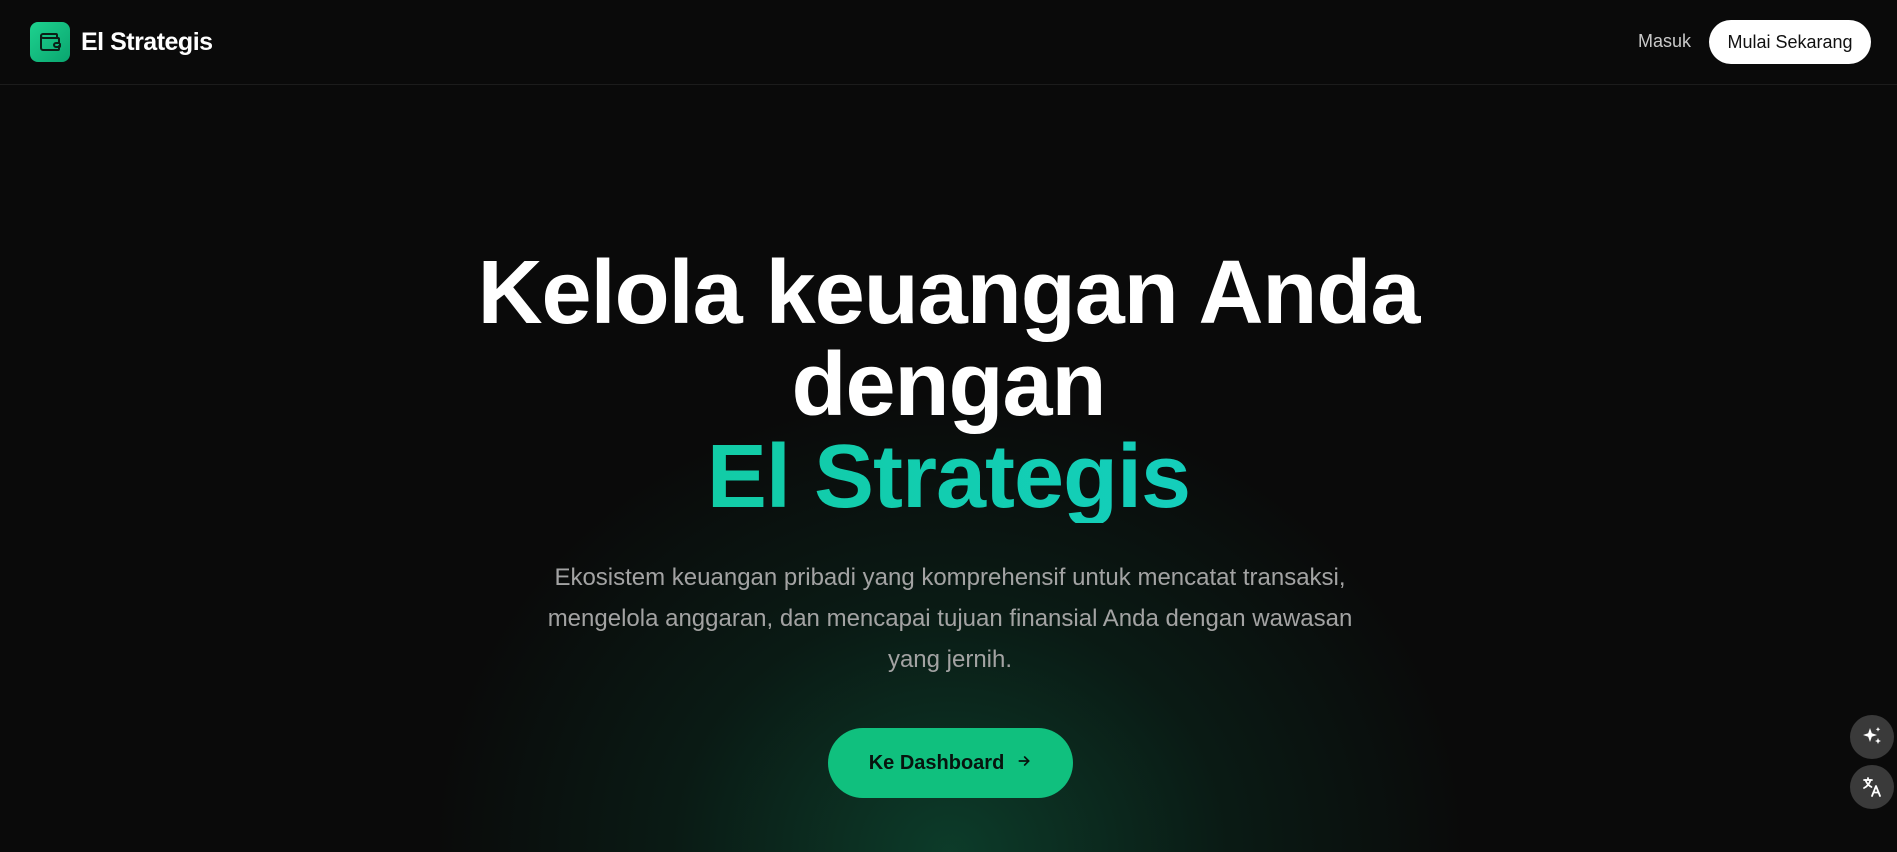 This screenshot has width=1897, height=852. I want to click on hero-title-accent: El Strategis, so click(948, 477).